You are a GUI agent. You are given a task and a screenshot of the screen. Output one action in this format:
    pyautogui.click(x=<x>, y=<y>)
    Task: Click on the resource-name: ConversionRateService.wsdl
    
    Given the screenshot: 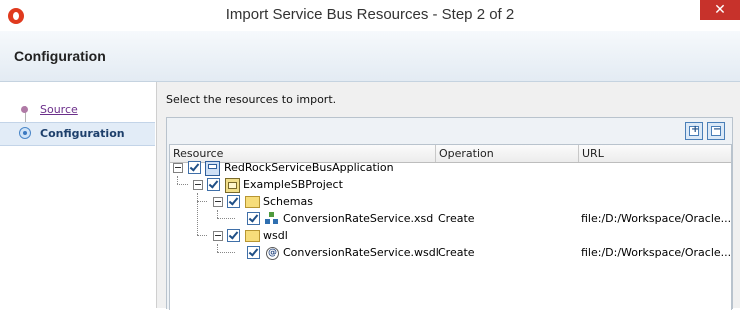 What is the action you would take?
    pyautogui.click(x=361, y=252)
    